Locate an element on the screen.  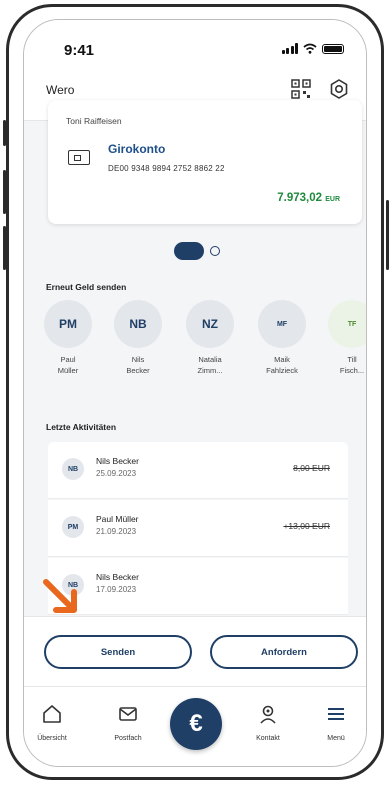
app-title: Wero is located at coordinates (60, 90).